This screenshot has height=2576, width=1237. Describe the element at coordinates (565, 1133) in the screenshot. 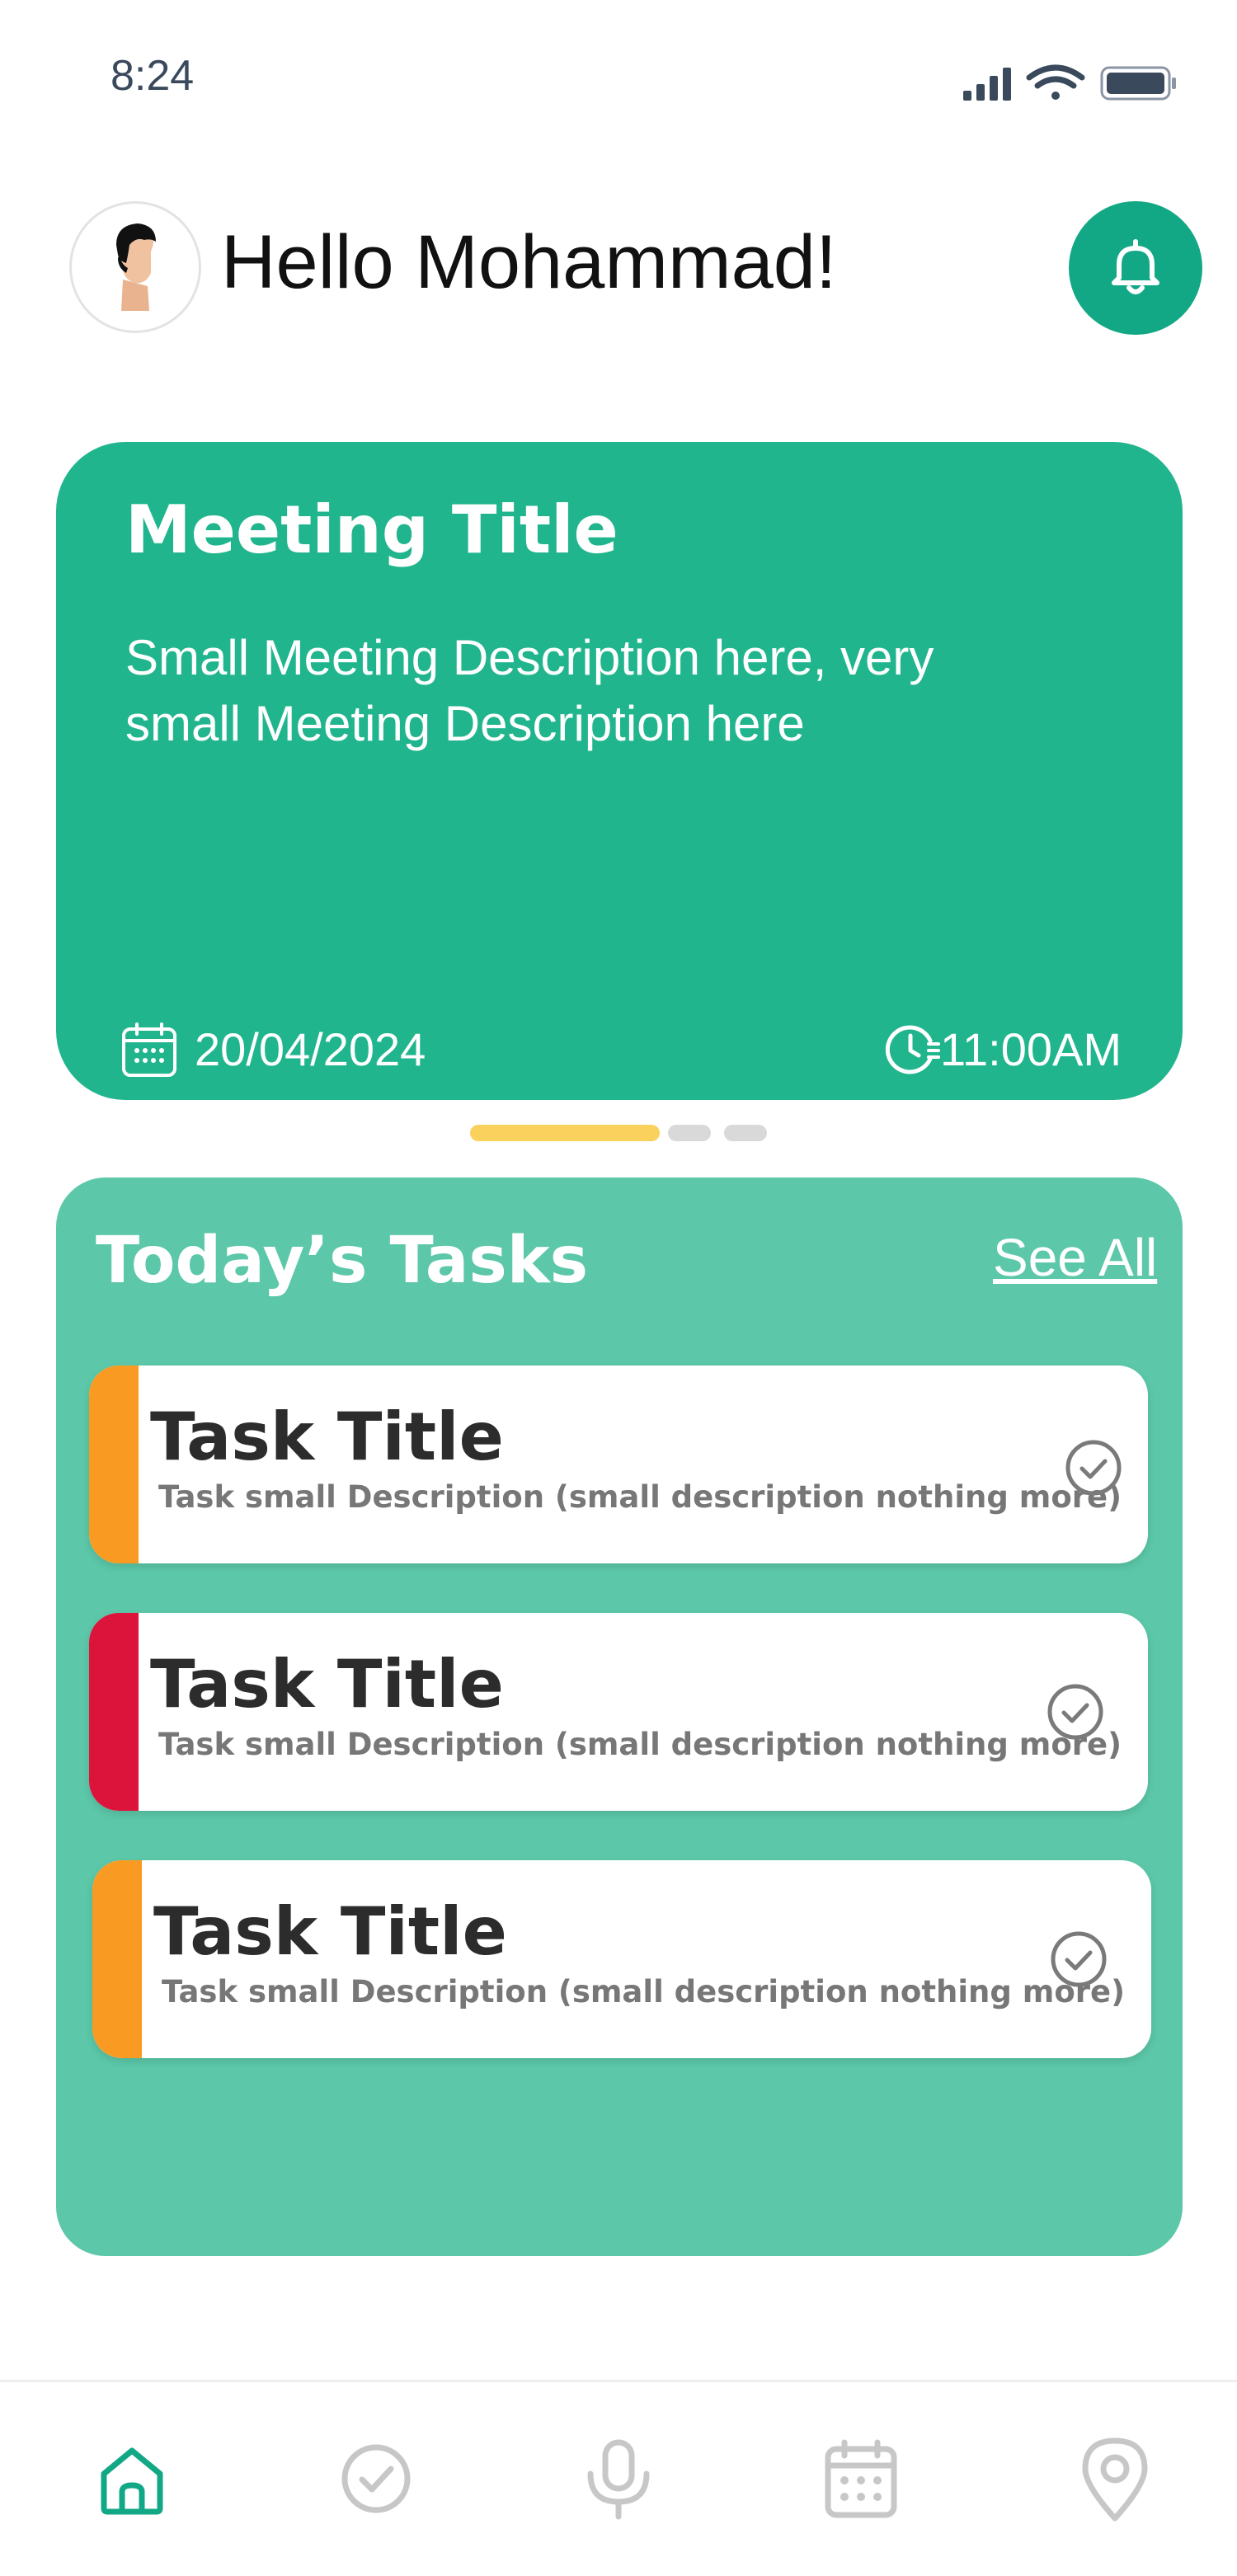

I see `carousel-dot-active` at that location.